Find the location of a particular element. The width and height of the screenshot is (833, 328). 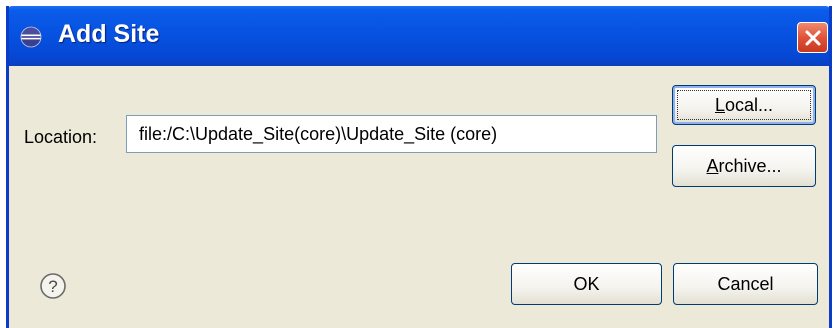

local-mnemonic: L is located at coordinates (719, 104).